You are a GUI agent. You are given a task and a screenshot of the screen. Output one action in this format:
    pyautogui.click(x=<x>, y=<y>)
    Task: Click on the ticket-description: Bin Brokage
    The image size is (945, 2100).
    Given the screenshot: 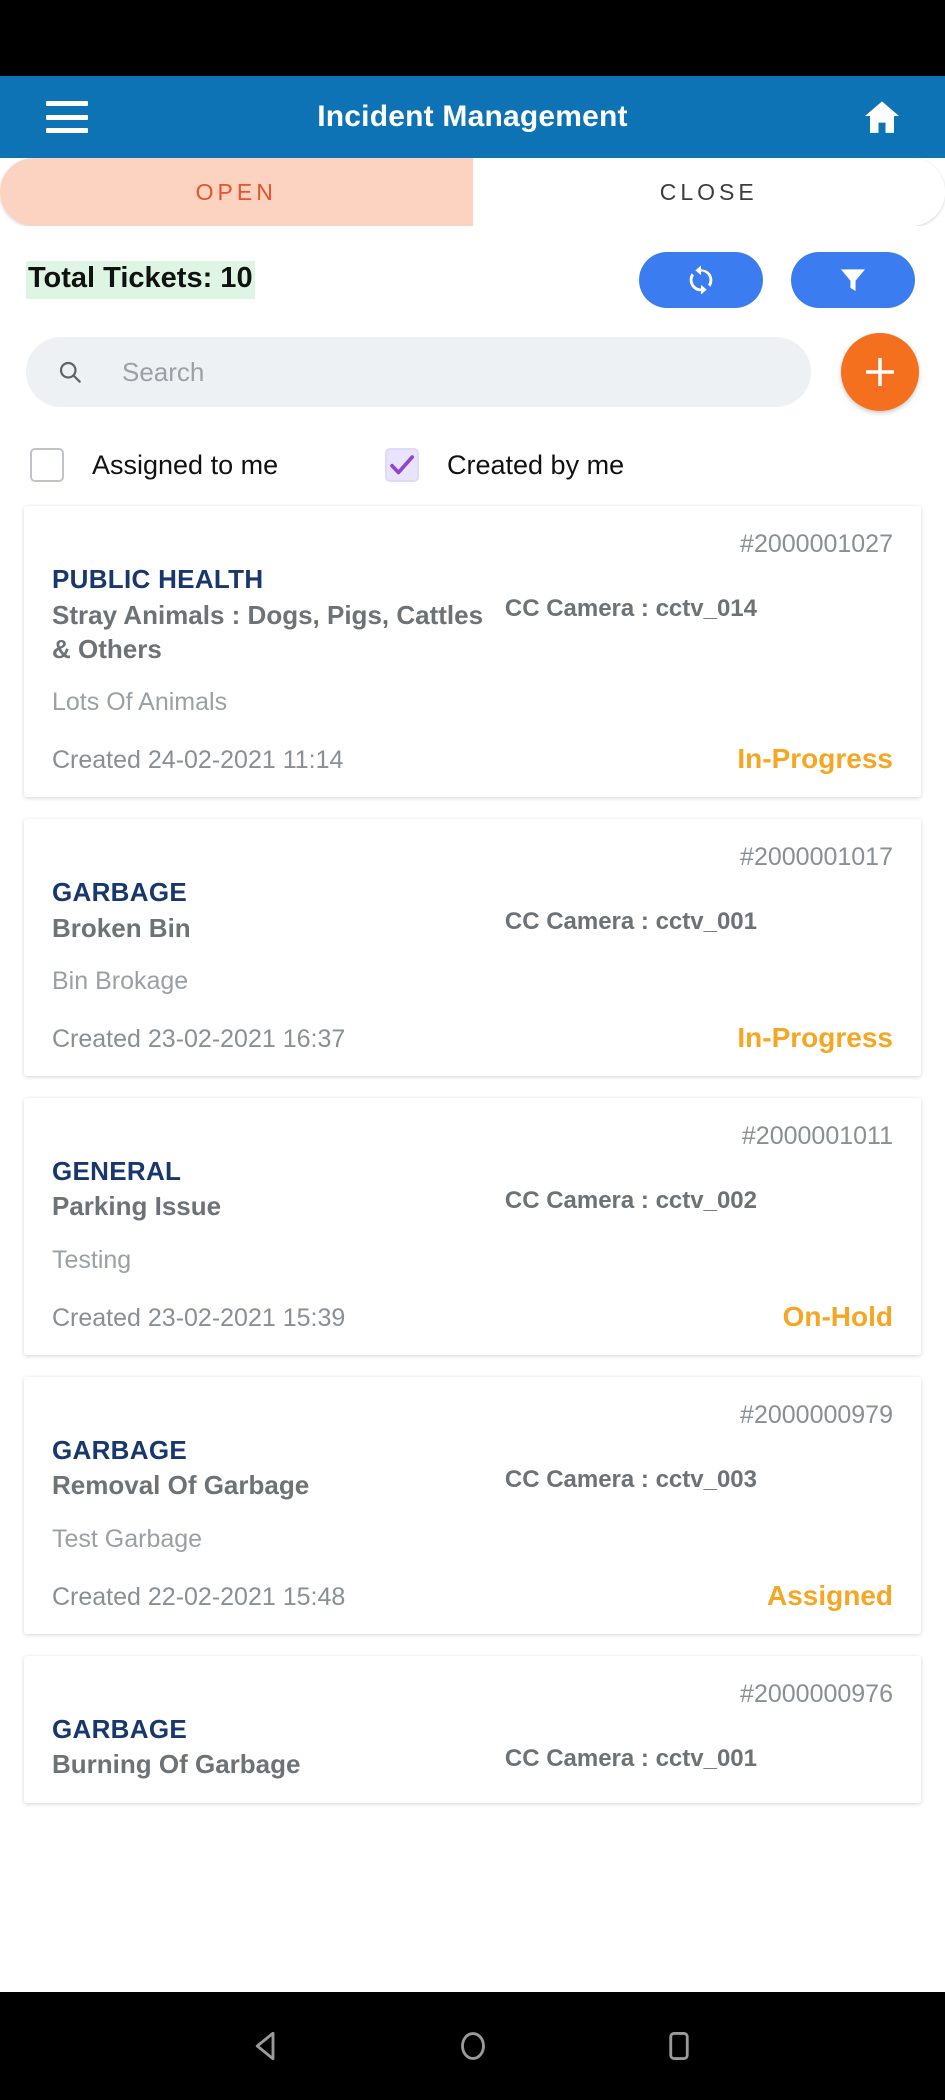 What is the action you would take?
    pyautogui.click(x=120, y=980)
    